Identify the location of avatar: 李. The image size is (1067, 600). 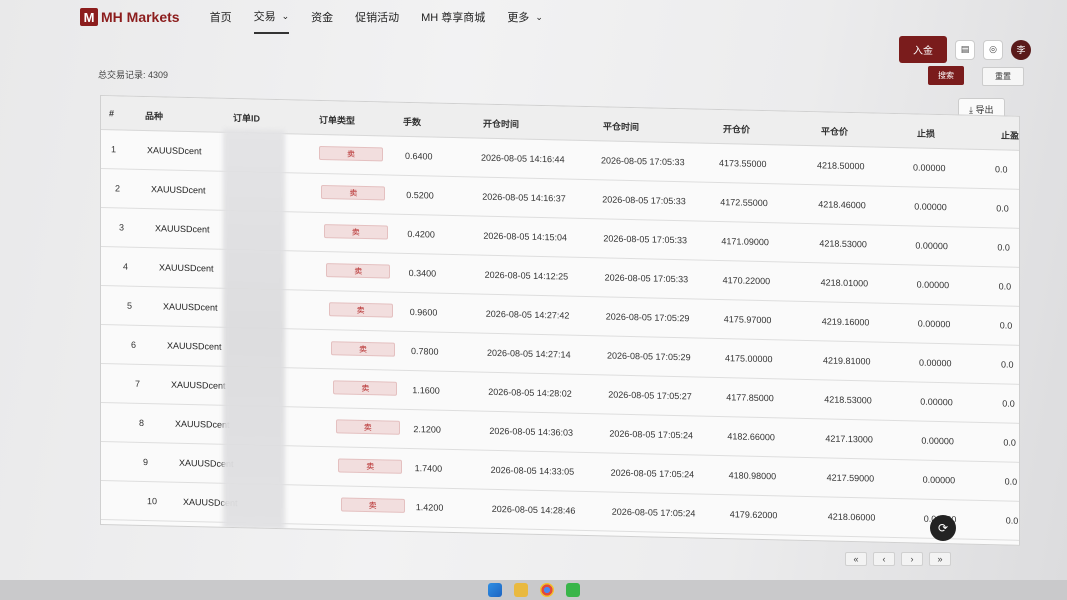
(1021, 49).